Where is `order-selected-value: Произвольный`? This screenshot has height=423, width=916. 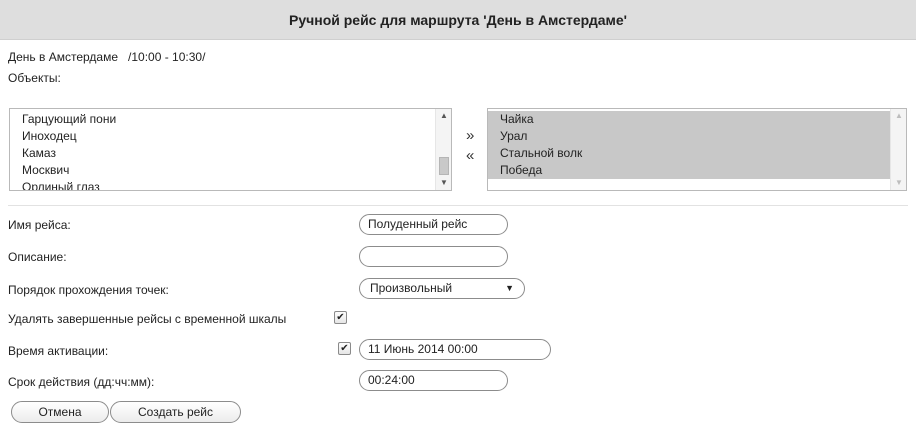 order-selected-value: Произвольный is located at coordinates (411, 288).